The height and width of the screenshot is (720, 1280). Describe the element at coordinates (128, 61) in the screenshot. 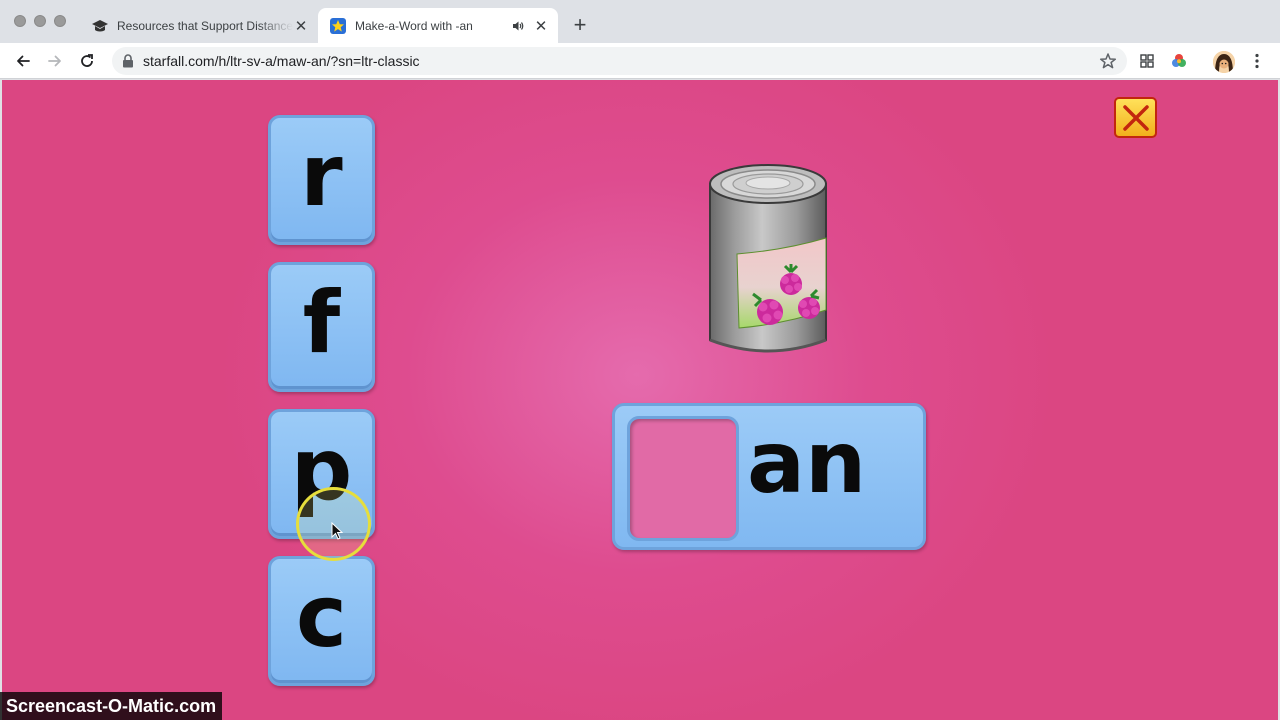

I see `lock-icon` at that location.